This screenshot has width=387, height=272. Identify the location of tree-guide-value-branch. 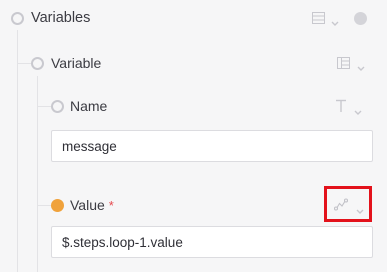
(44, 205).